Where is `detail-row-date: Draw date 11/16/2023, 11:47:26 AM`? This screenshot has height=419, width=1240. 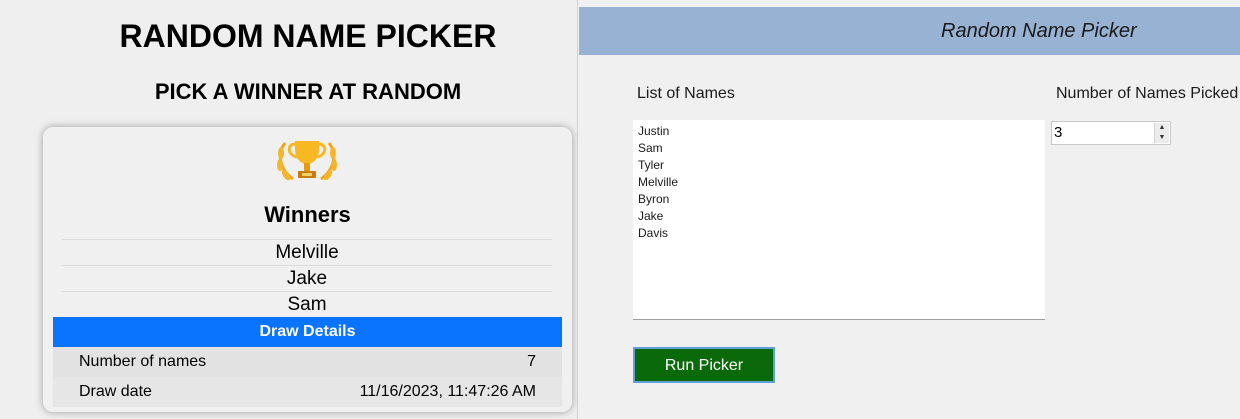
detail-row-date: Draw date 11/16/2023, 11:47:26 AM is located at coordinates (307, 392).